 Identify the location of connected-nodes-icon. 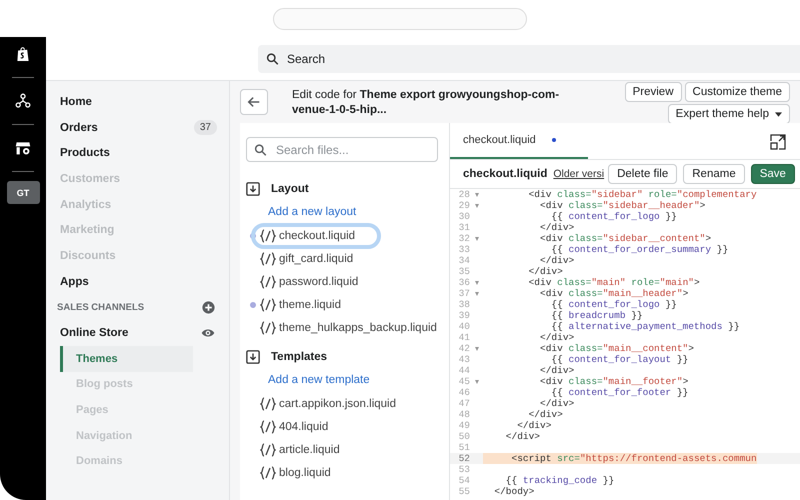
(23, 101).